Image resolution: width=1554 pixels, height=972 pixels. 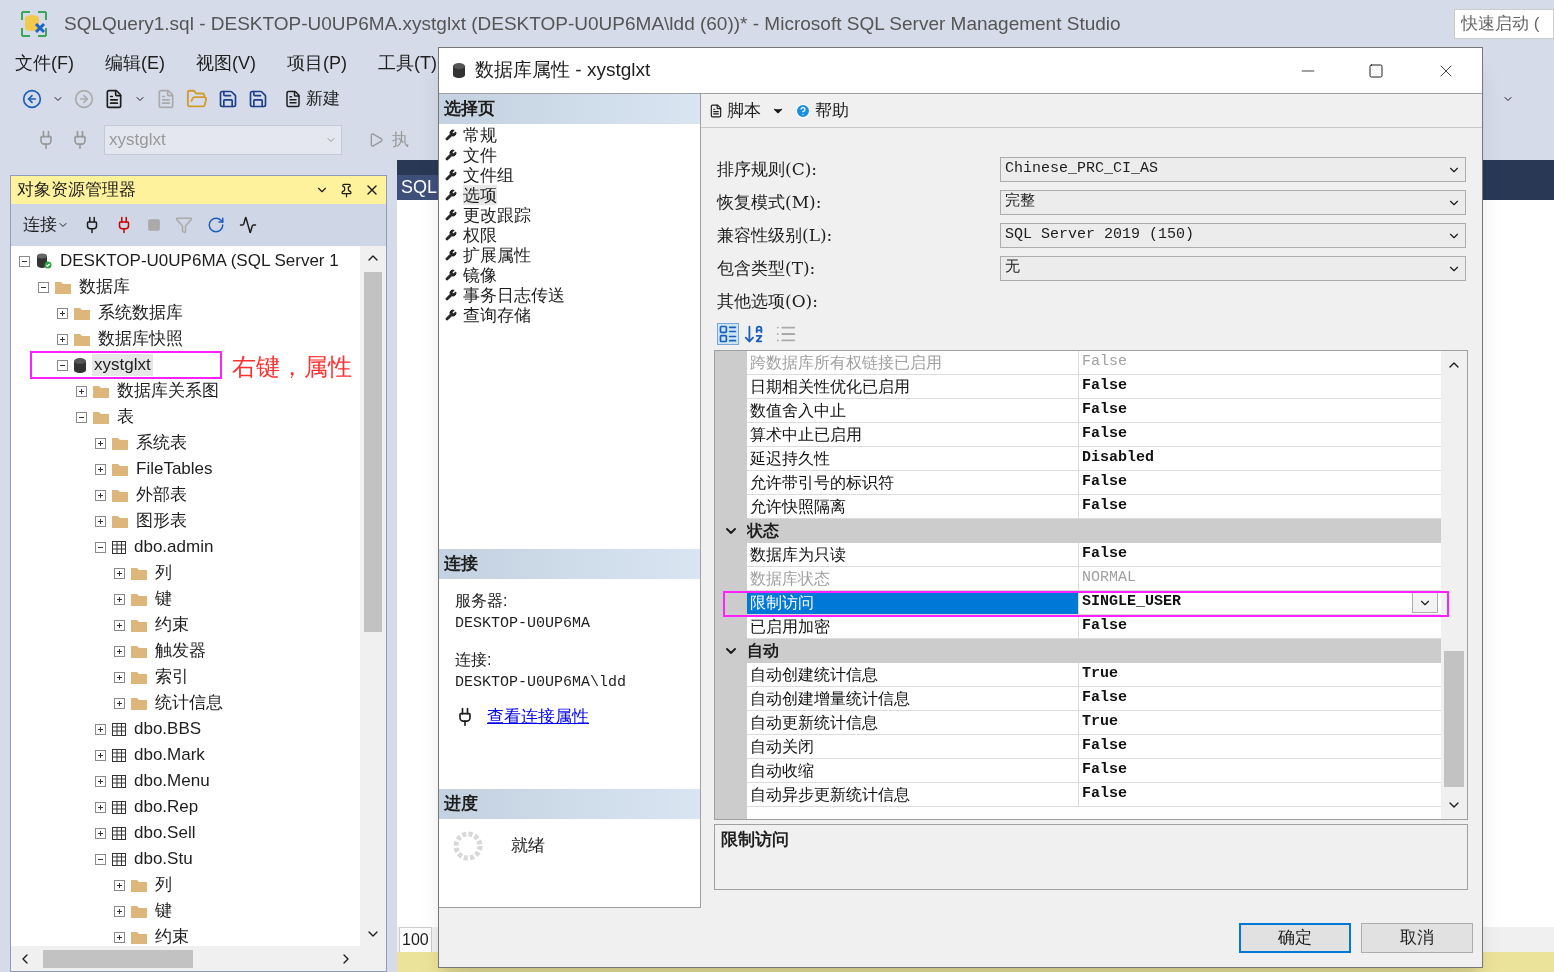 I want to click on script-button: 脚本, so click(x=747, y=110).